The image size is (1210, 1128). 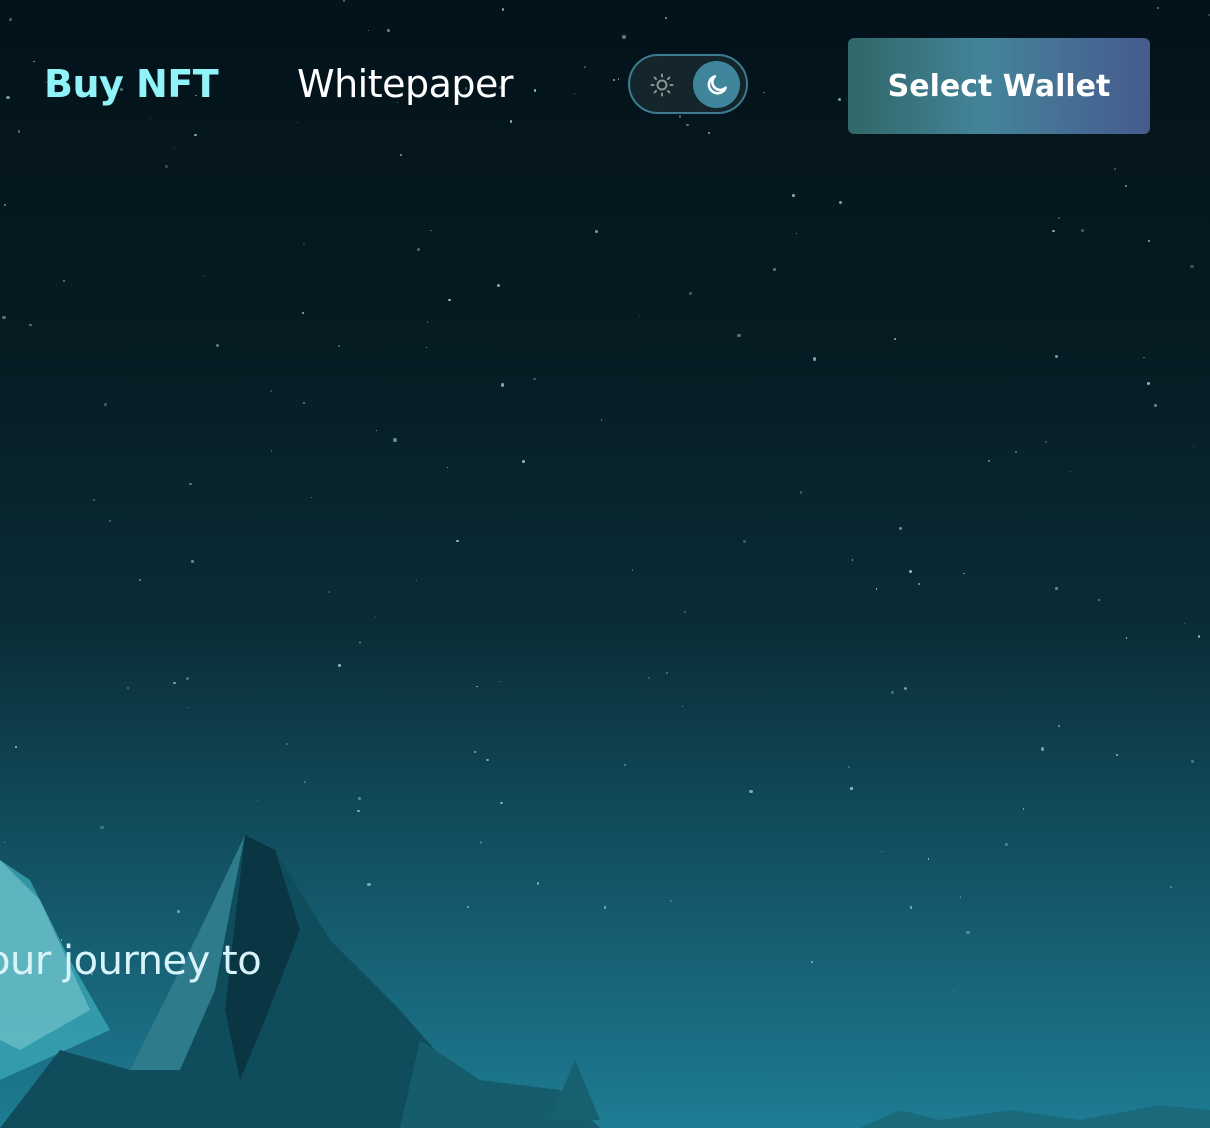 What do you see at coordinates (662, 85) in the screenshot?
I see `sun-icon` at bounding box center [662, 85].